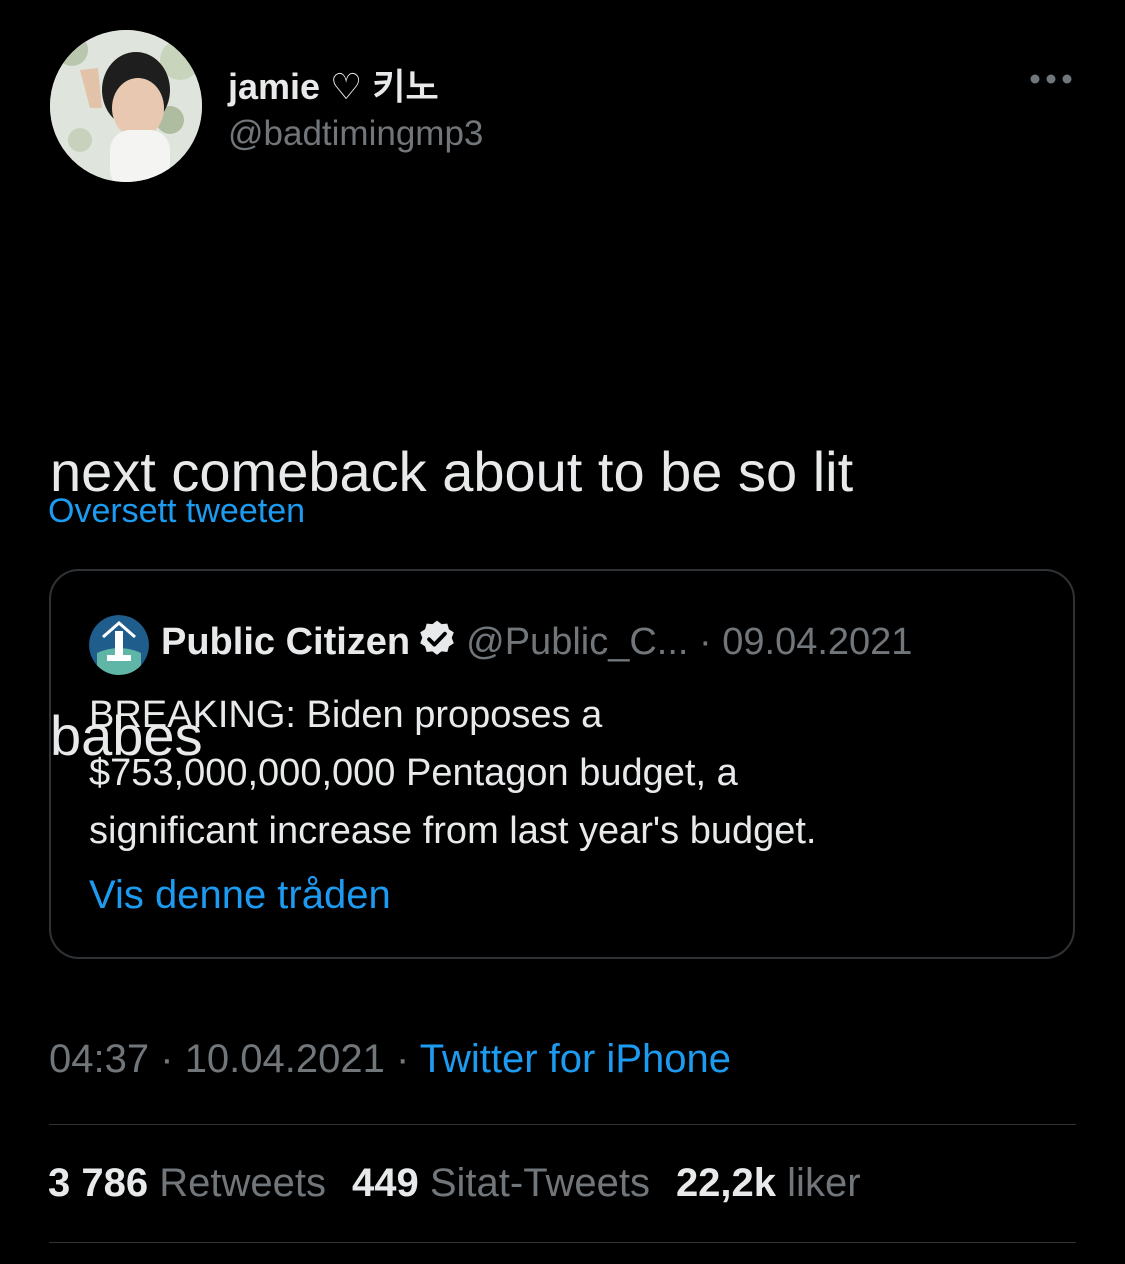 This screenshot has height=1264, width=1125. I want to click on quote-tweets-label: Sitat-Tweets, so click(539, 1183).